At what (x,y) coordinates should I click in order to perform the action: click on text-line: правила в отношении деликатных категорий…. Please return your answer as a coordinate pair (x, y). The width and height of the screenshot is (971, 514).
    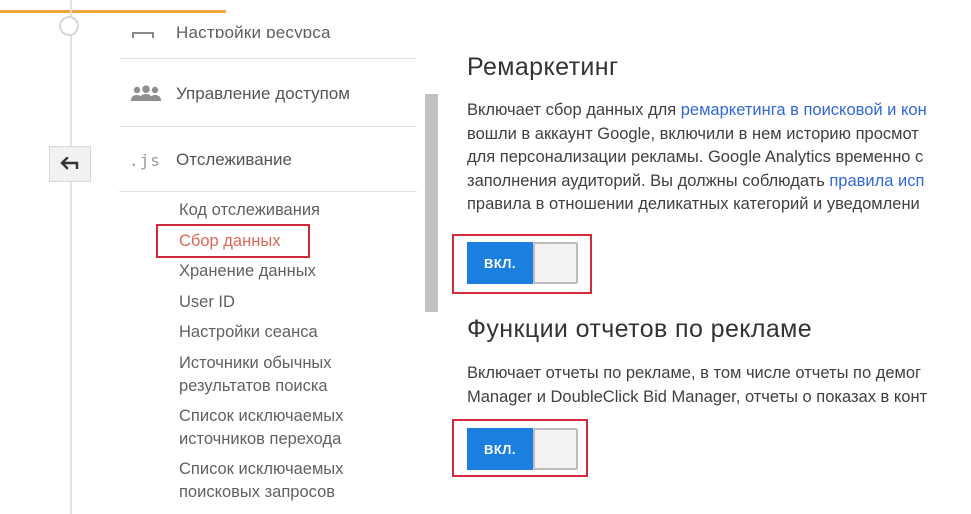
    Looking at the image, I should click on (693, 204).